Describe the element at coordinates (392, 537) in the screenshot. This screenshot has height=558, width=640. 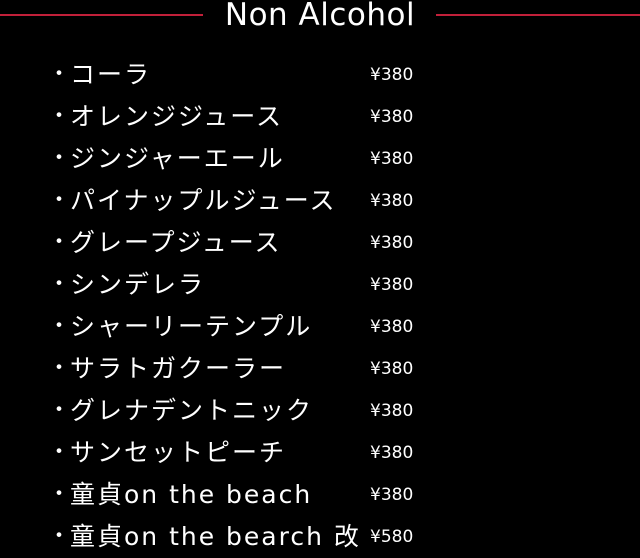
I see `menu-item-price: ¥580` at that location.